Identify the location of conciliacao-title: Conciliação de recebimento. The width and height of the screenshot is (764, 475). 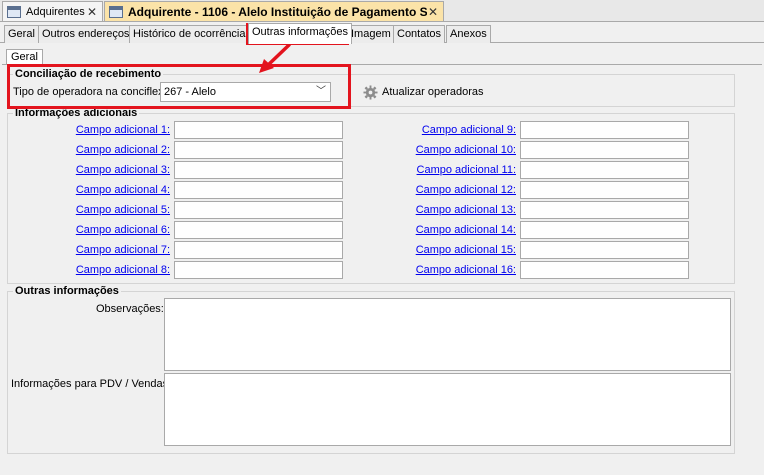
(88, 74).